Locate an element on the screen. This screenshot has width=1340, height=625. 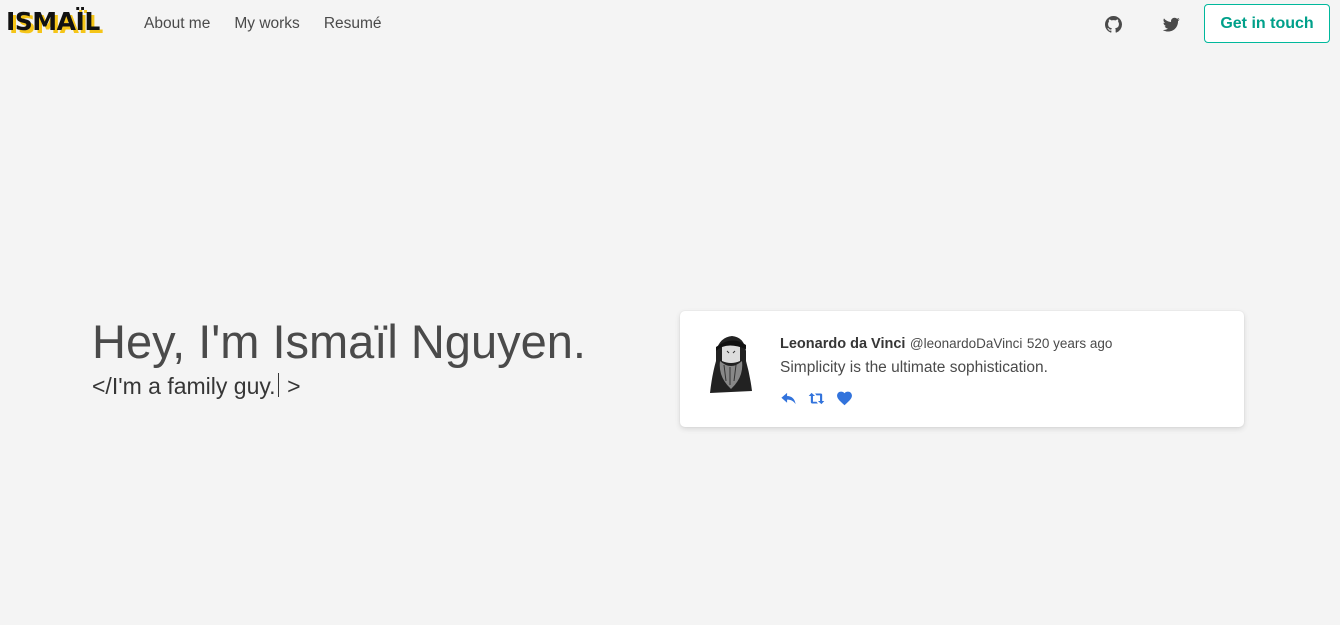
hero-title: Hey, I'm Ismaïl Nguyen. is located at coordinates (339, 341).